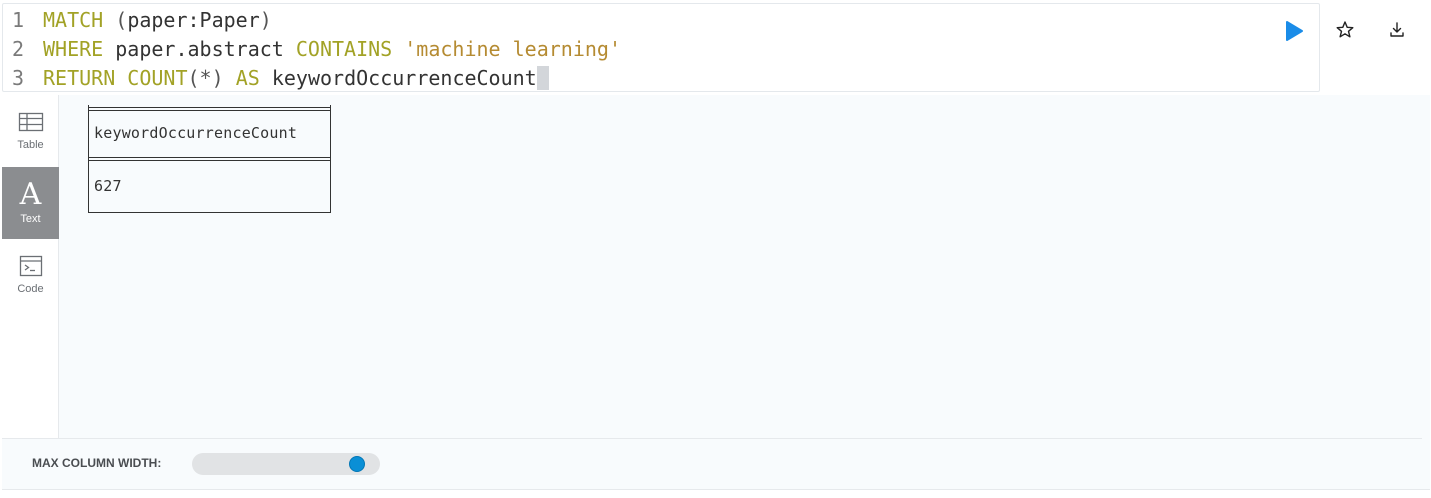 This screenshot has height=498, width=1431. I want to click on table-border-top, so click(209, 107).